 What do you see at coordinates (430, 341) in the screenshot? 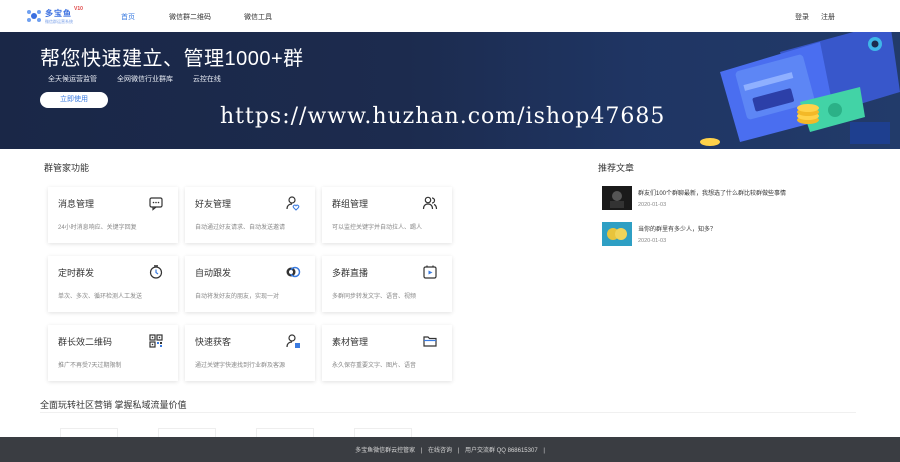
I see `folder-icon` at bounding box center [430, 341].